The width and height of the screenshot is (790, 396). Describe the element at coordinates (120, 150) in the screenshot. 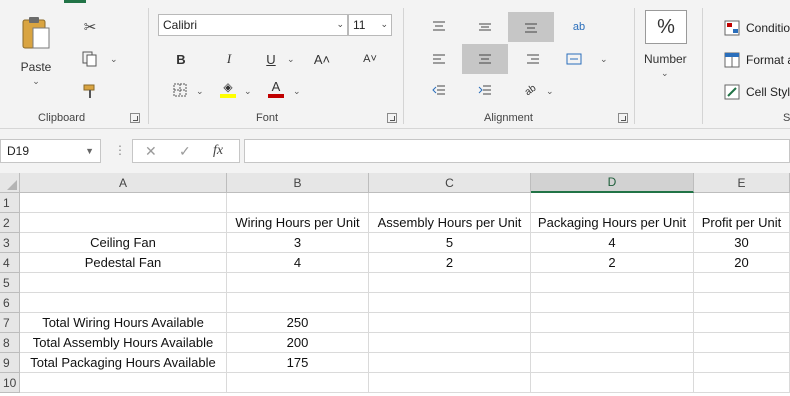

I see `more-options-icon: ⋮` at that location.